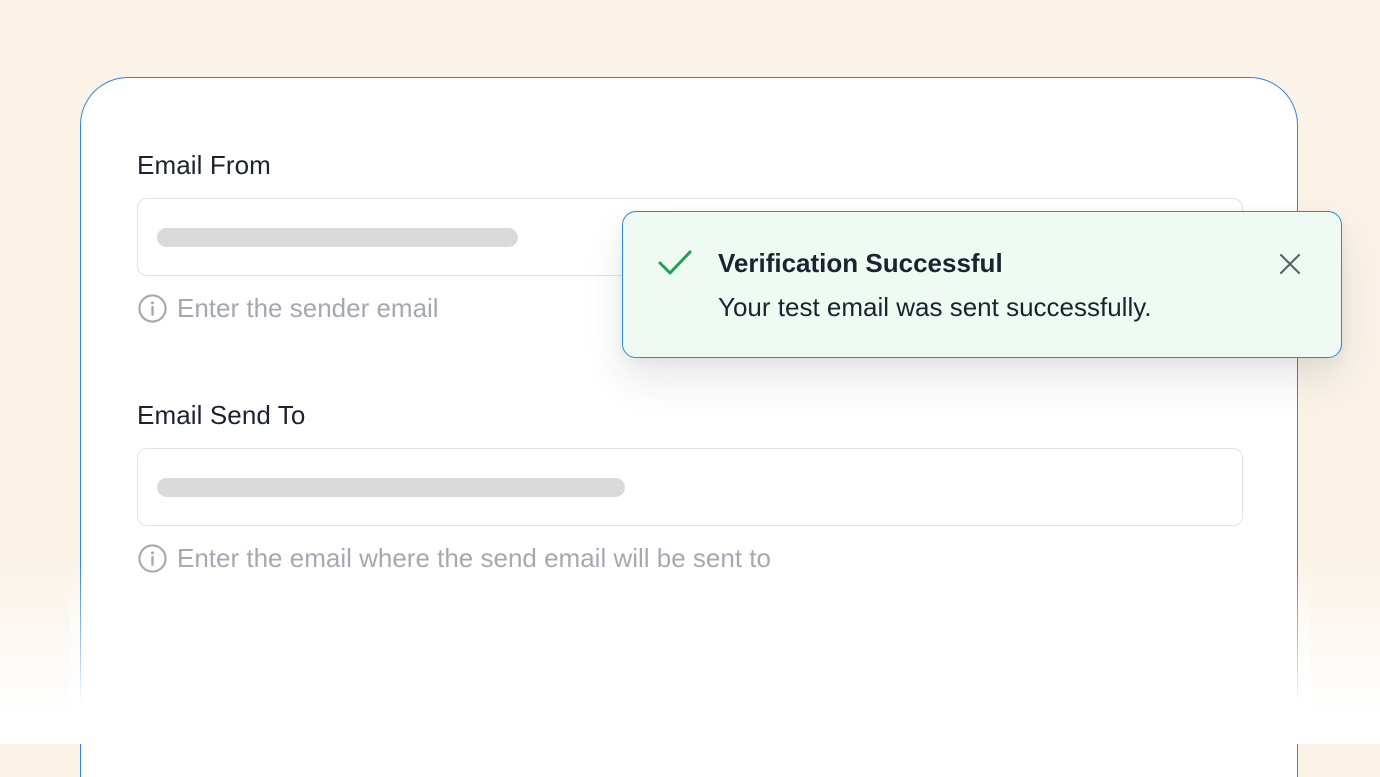  Describe the element at coordinates (391, 487) in the screenshot. I see `email-send-to-value-placeholder` at that location.